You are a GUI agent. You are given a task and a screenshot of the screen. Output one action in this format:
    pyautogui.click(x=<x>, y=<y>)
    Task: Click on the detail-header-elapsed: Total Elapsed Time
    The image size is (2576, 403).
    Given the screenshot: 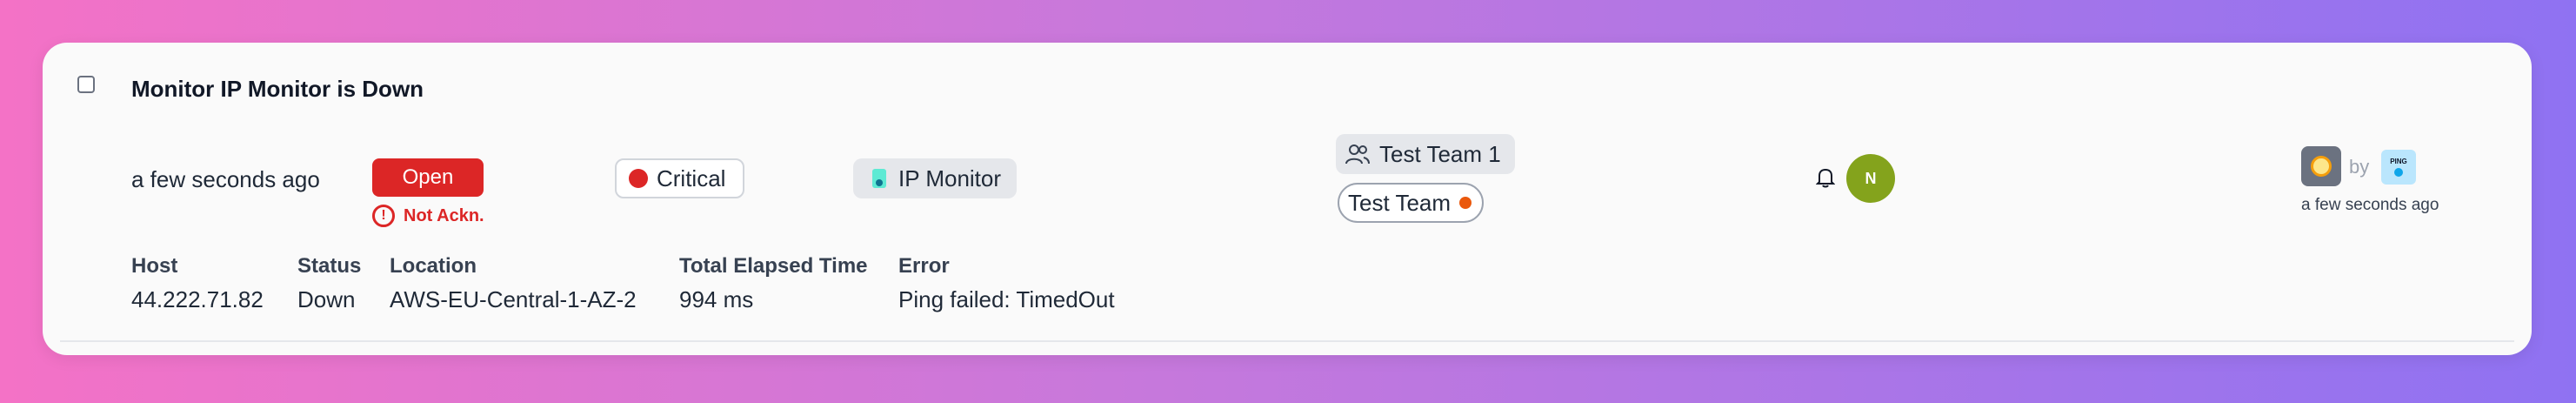 What is the action you would take?
    pyautogui.click(x=773, y=266)
    